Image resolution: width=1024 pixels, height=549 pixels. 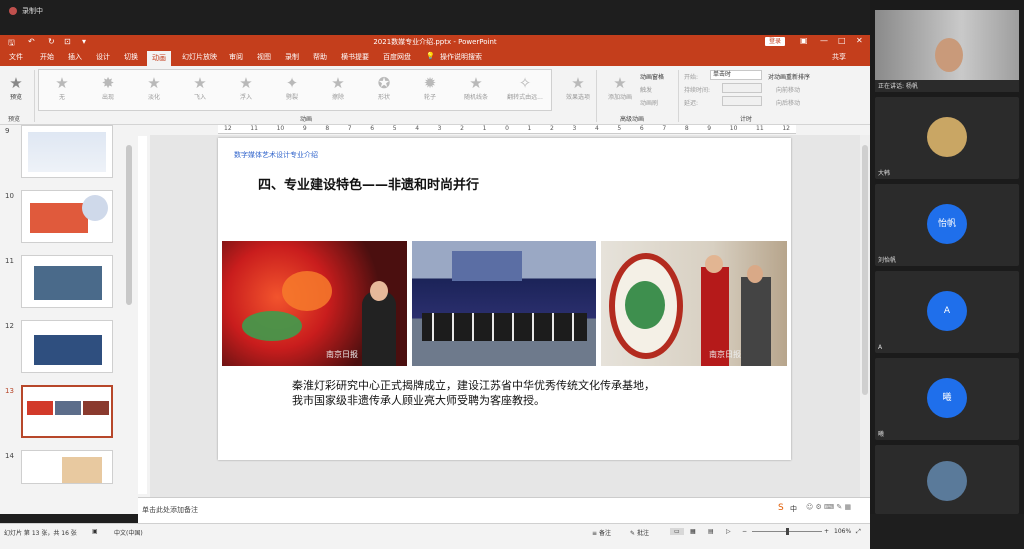 What do you see at coordinates (697, 90) in the screenshot?
I see `duration-label: 持续时间:` at bounding box center [697, 90].